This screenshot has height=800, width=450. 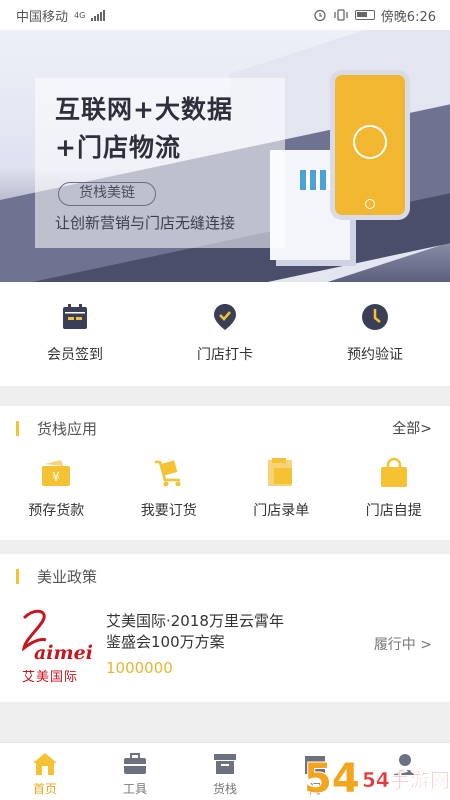 I want to click on app-label: 门店自提, so click(x=393, y=511).